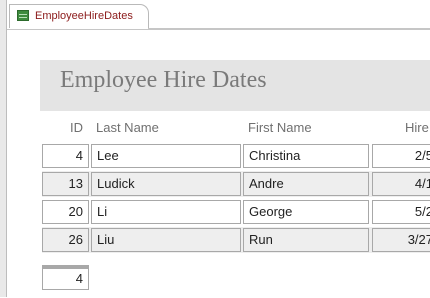 The width and height of the screenshot is (430, 298). I want to click on column-header-last-name: Last Name, so click(127, 127).